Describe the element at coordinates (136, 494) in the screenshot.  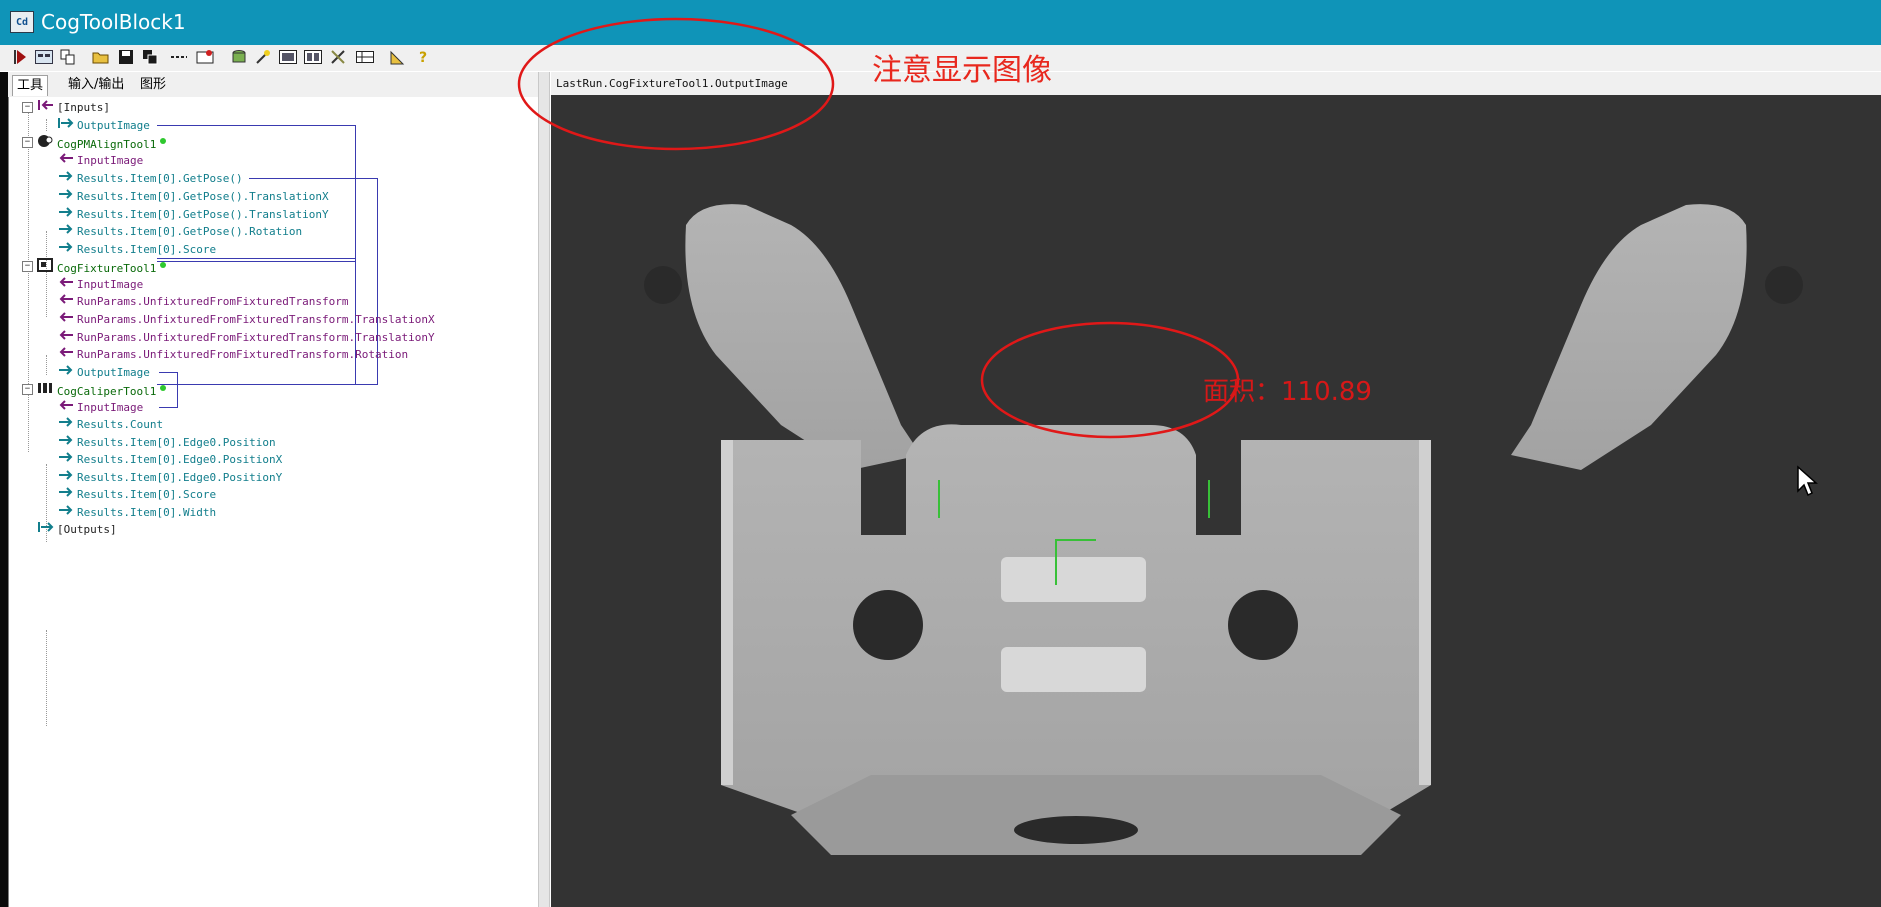
I see `tree-node-caliper-output: Results.Item[0].Score` at that location.